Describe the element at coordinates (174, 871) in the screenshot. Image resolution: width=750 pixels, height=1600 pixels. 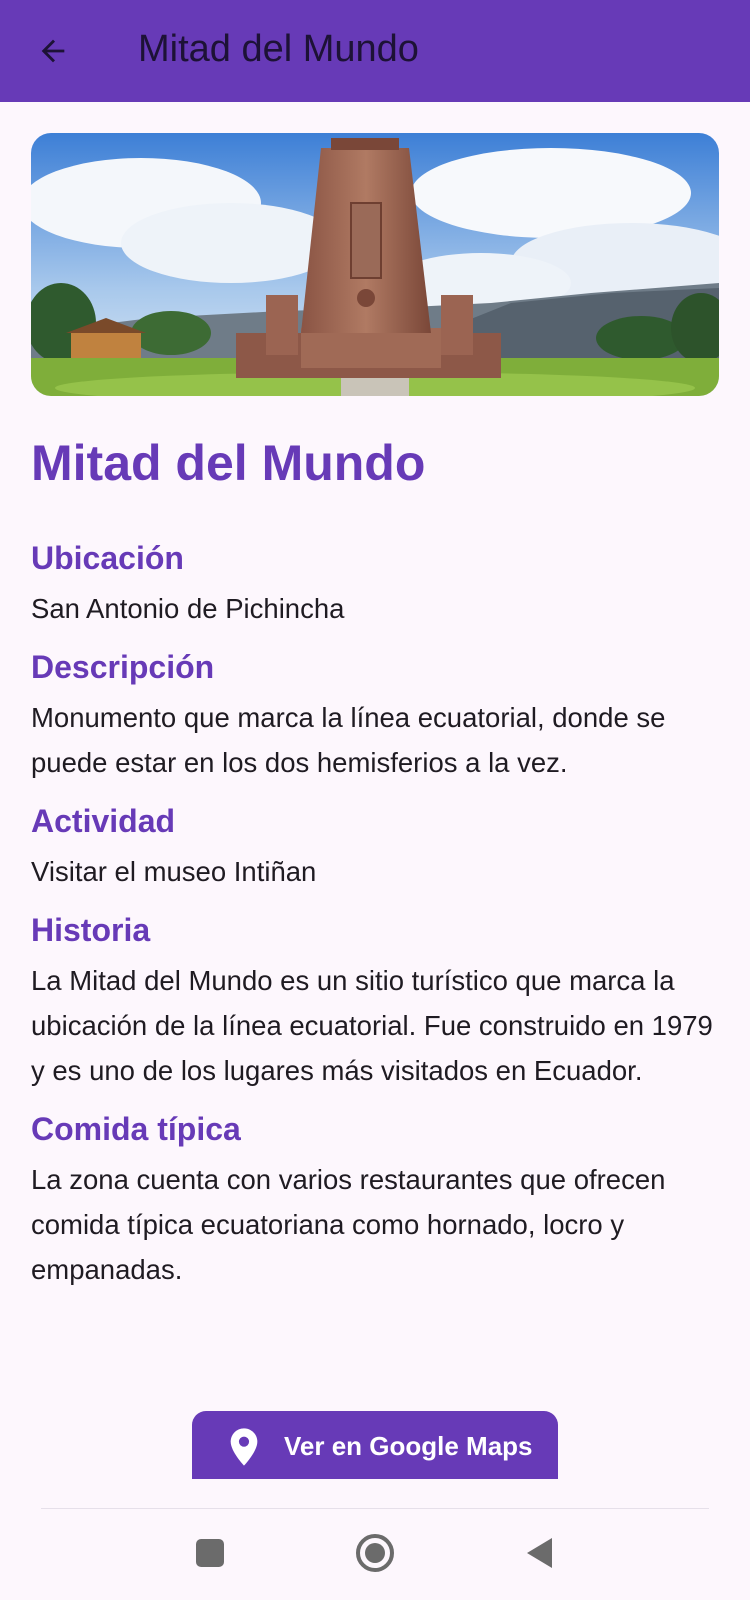
I see `section-text: Visitar el museo Intiñan` at that location.